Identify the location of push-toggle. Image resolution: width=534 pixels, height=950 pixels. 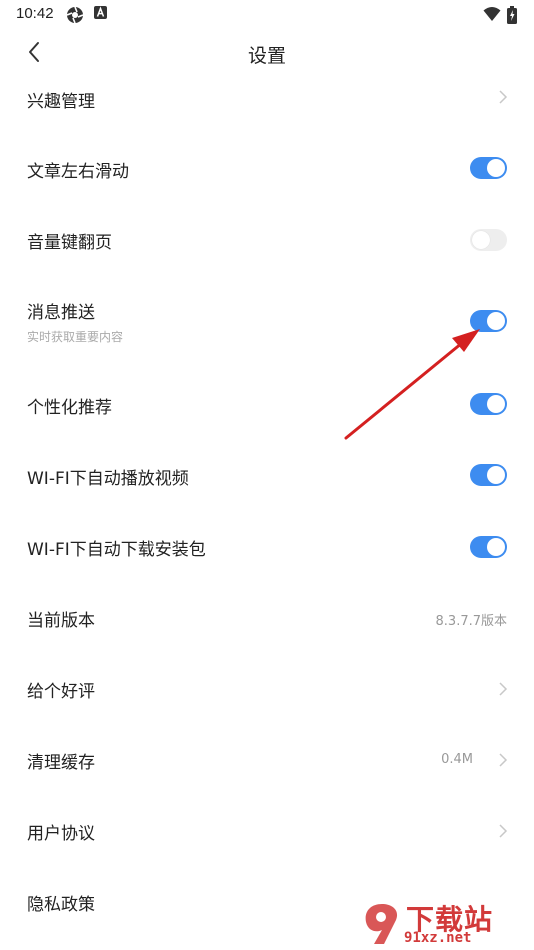
(488, 321).